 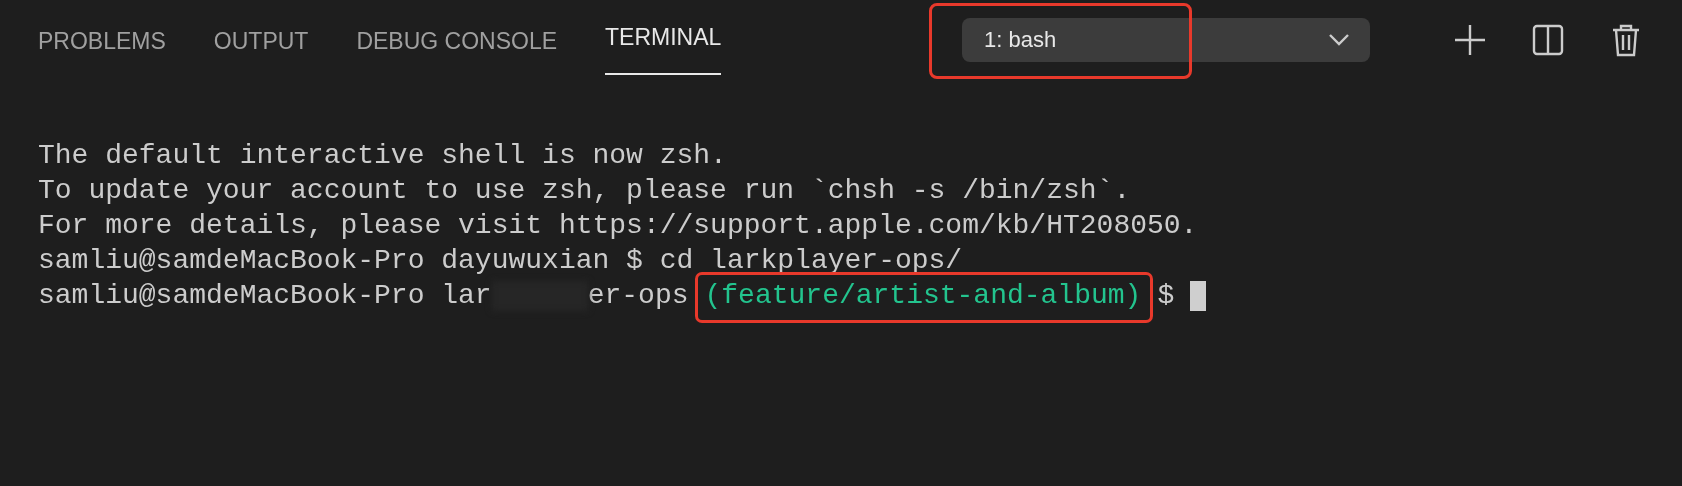 I want to click on panel-tab: TERMINAL, so click(x=663, y=37).